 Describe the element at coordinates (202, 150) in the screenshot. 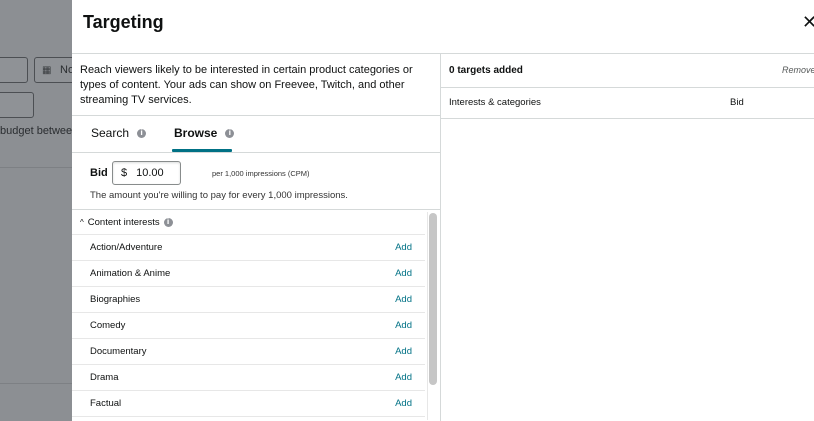

I see `active-tab-indicator` at that location.